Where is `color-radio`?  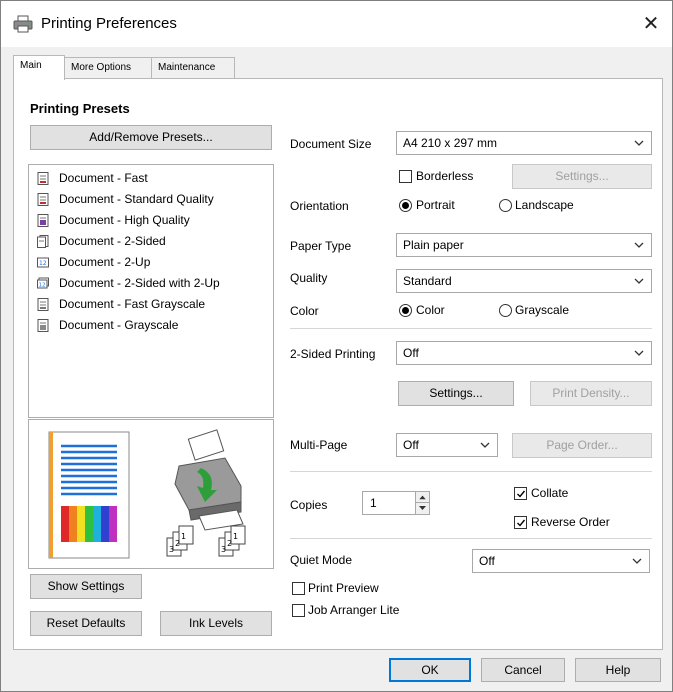
color-radio is located at coordinates (405, 310).